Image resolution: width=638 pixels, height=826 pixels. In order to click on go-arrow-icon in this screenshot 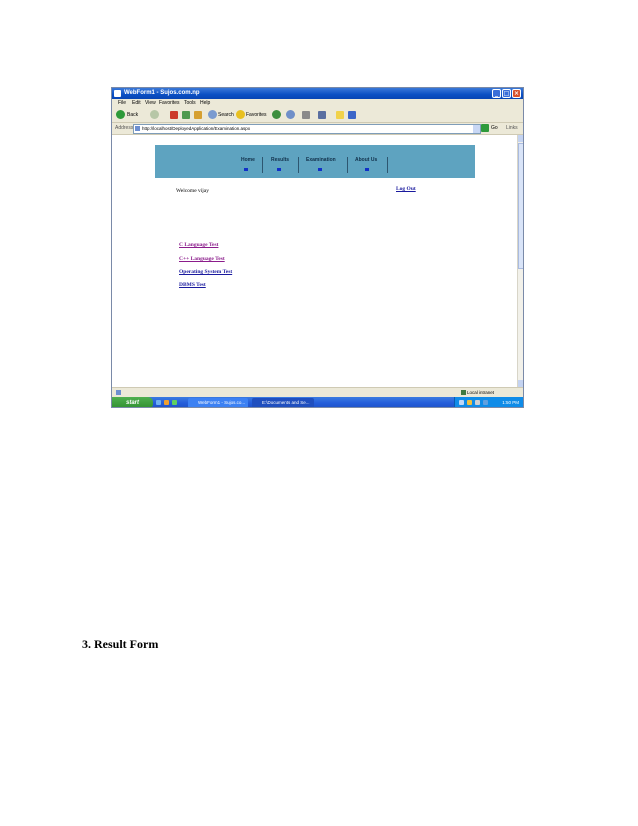, I will do `click(485, 128)`.